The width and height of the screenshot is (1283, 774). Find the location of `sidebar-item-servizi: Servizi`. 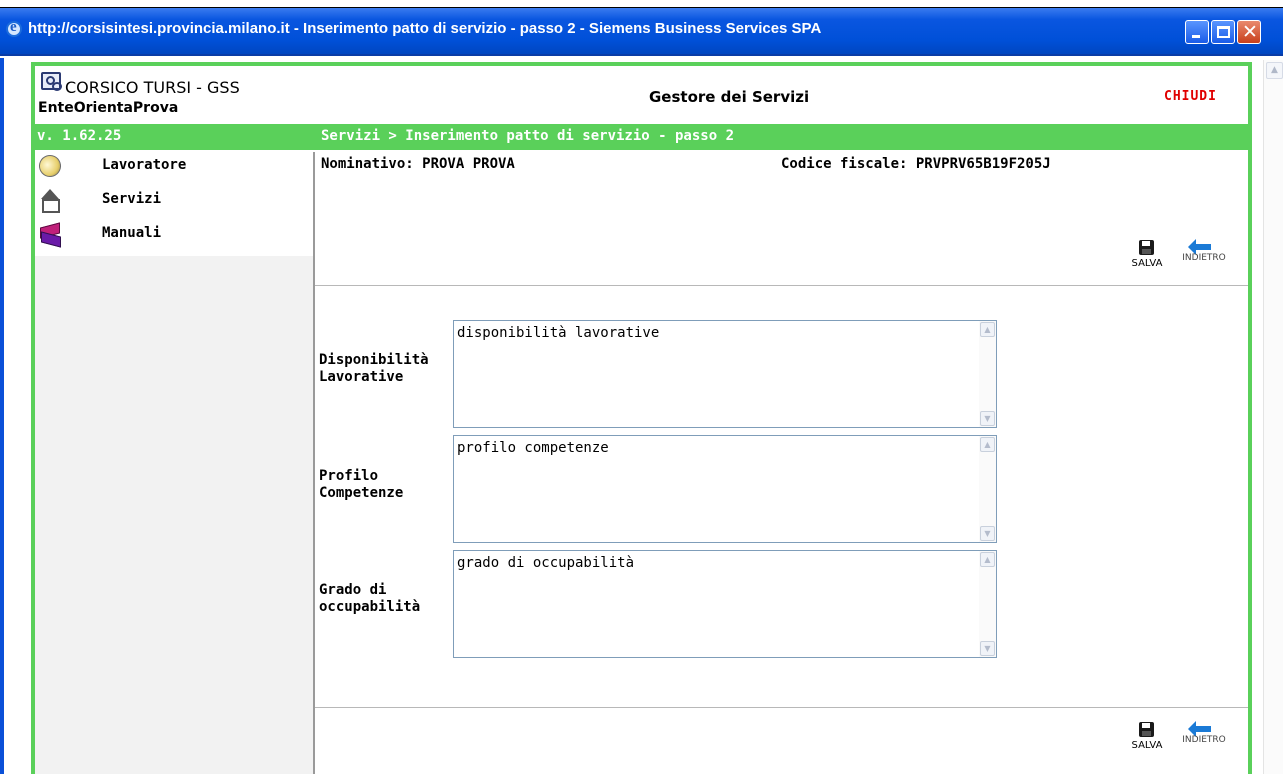

sidebar-item-servizi: Servizi is located at coordinates (174, 203).